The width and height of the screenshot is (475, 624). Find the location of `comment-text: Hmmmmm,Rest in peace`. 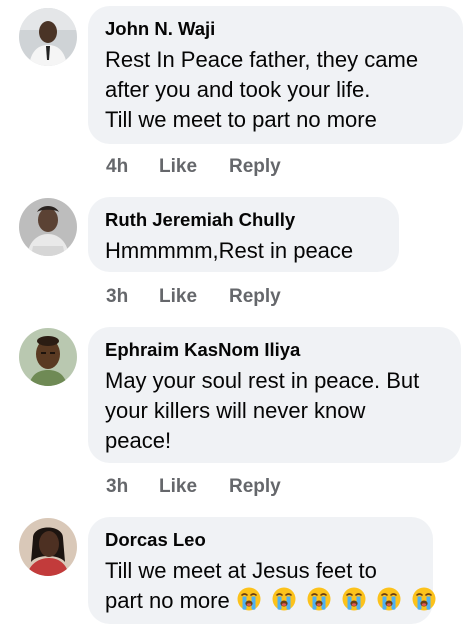

comment-text: Hmmmmm,Rest in peace is located at coordinates (243, 251).